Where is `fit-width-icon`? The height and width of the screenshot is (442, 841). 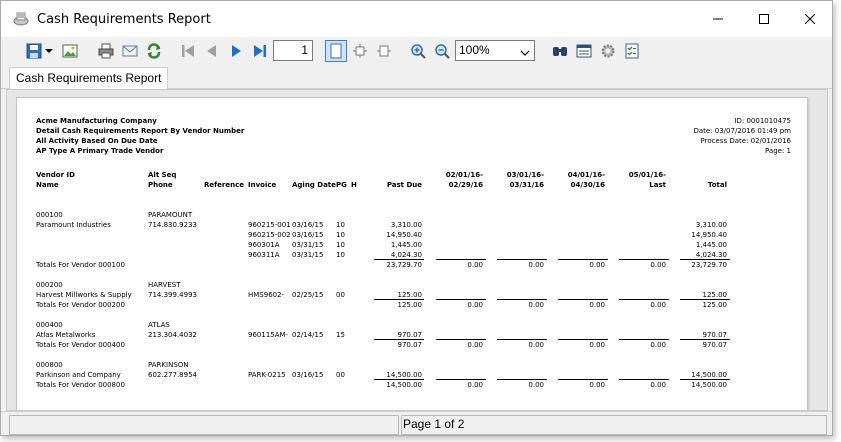
fit-width-icon is located at coordinates (384, 51).